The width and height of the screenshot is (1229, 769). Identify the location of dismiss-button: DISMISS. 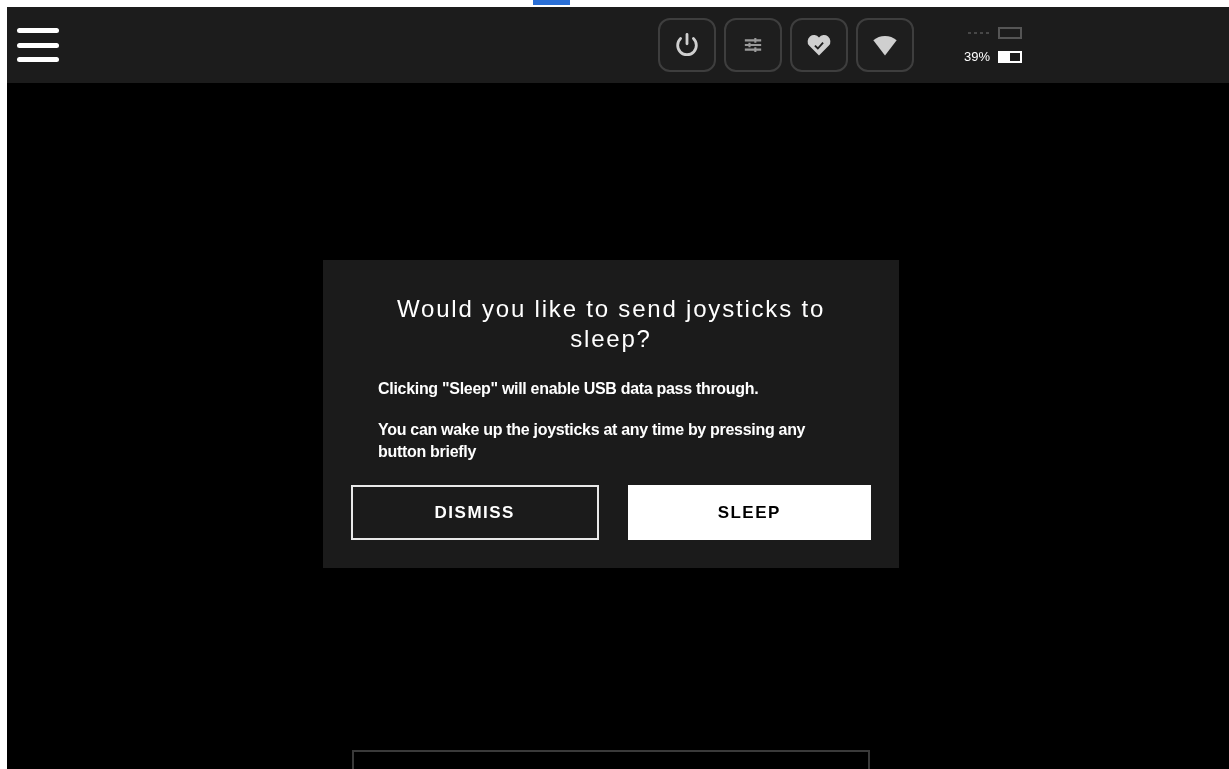
(475, 512).